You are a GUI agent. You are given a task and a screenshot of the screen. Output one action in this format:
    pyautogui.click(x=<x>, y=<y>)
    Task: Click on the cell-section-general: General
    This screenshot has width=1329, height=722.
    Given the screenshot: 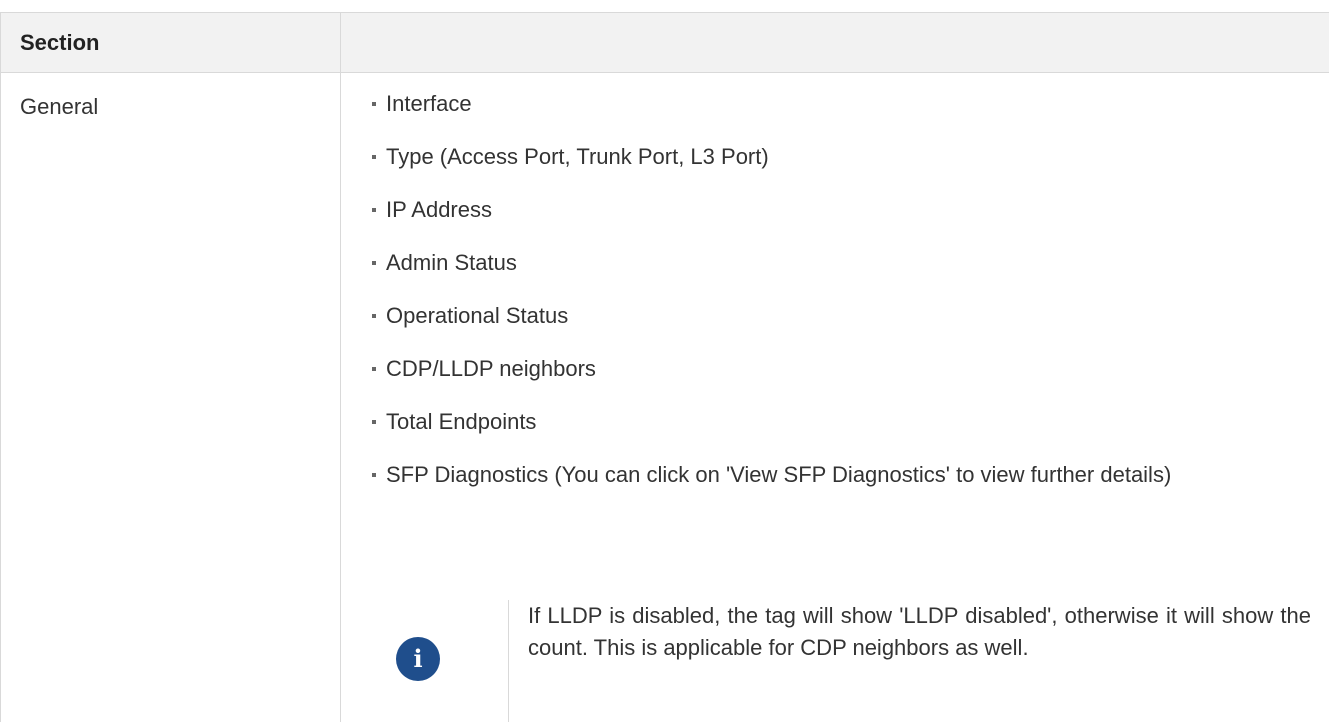 What is the action you would take?
    pyautogui.click(x=59, y=106)
    